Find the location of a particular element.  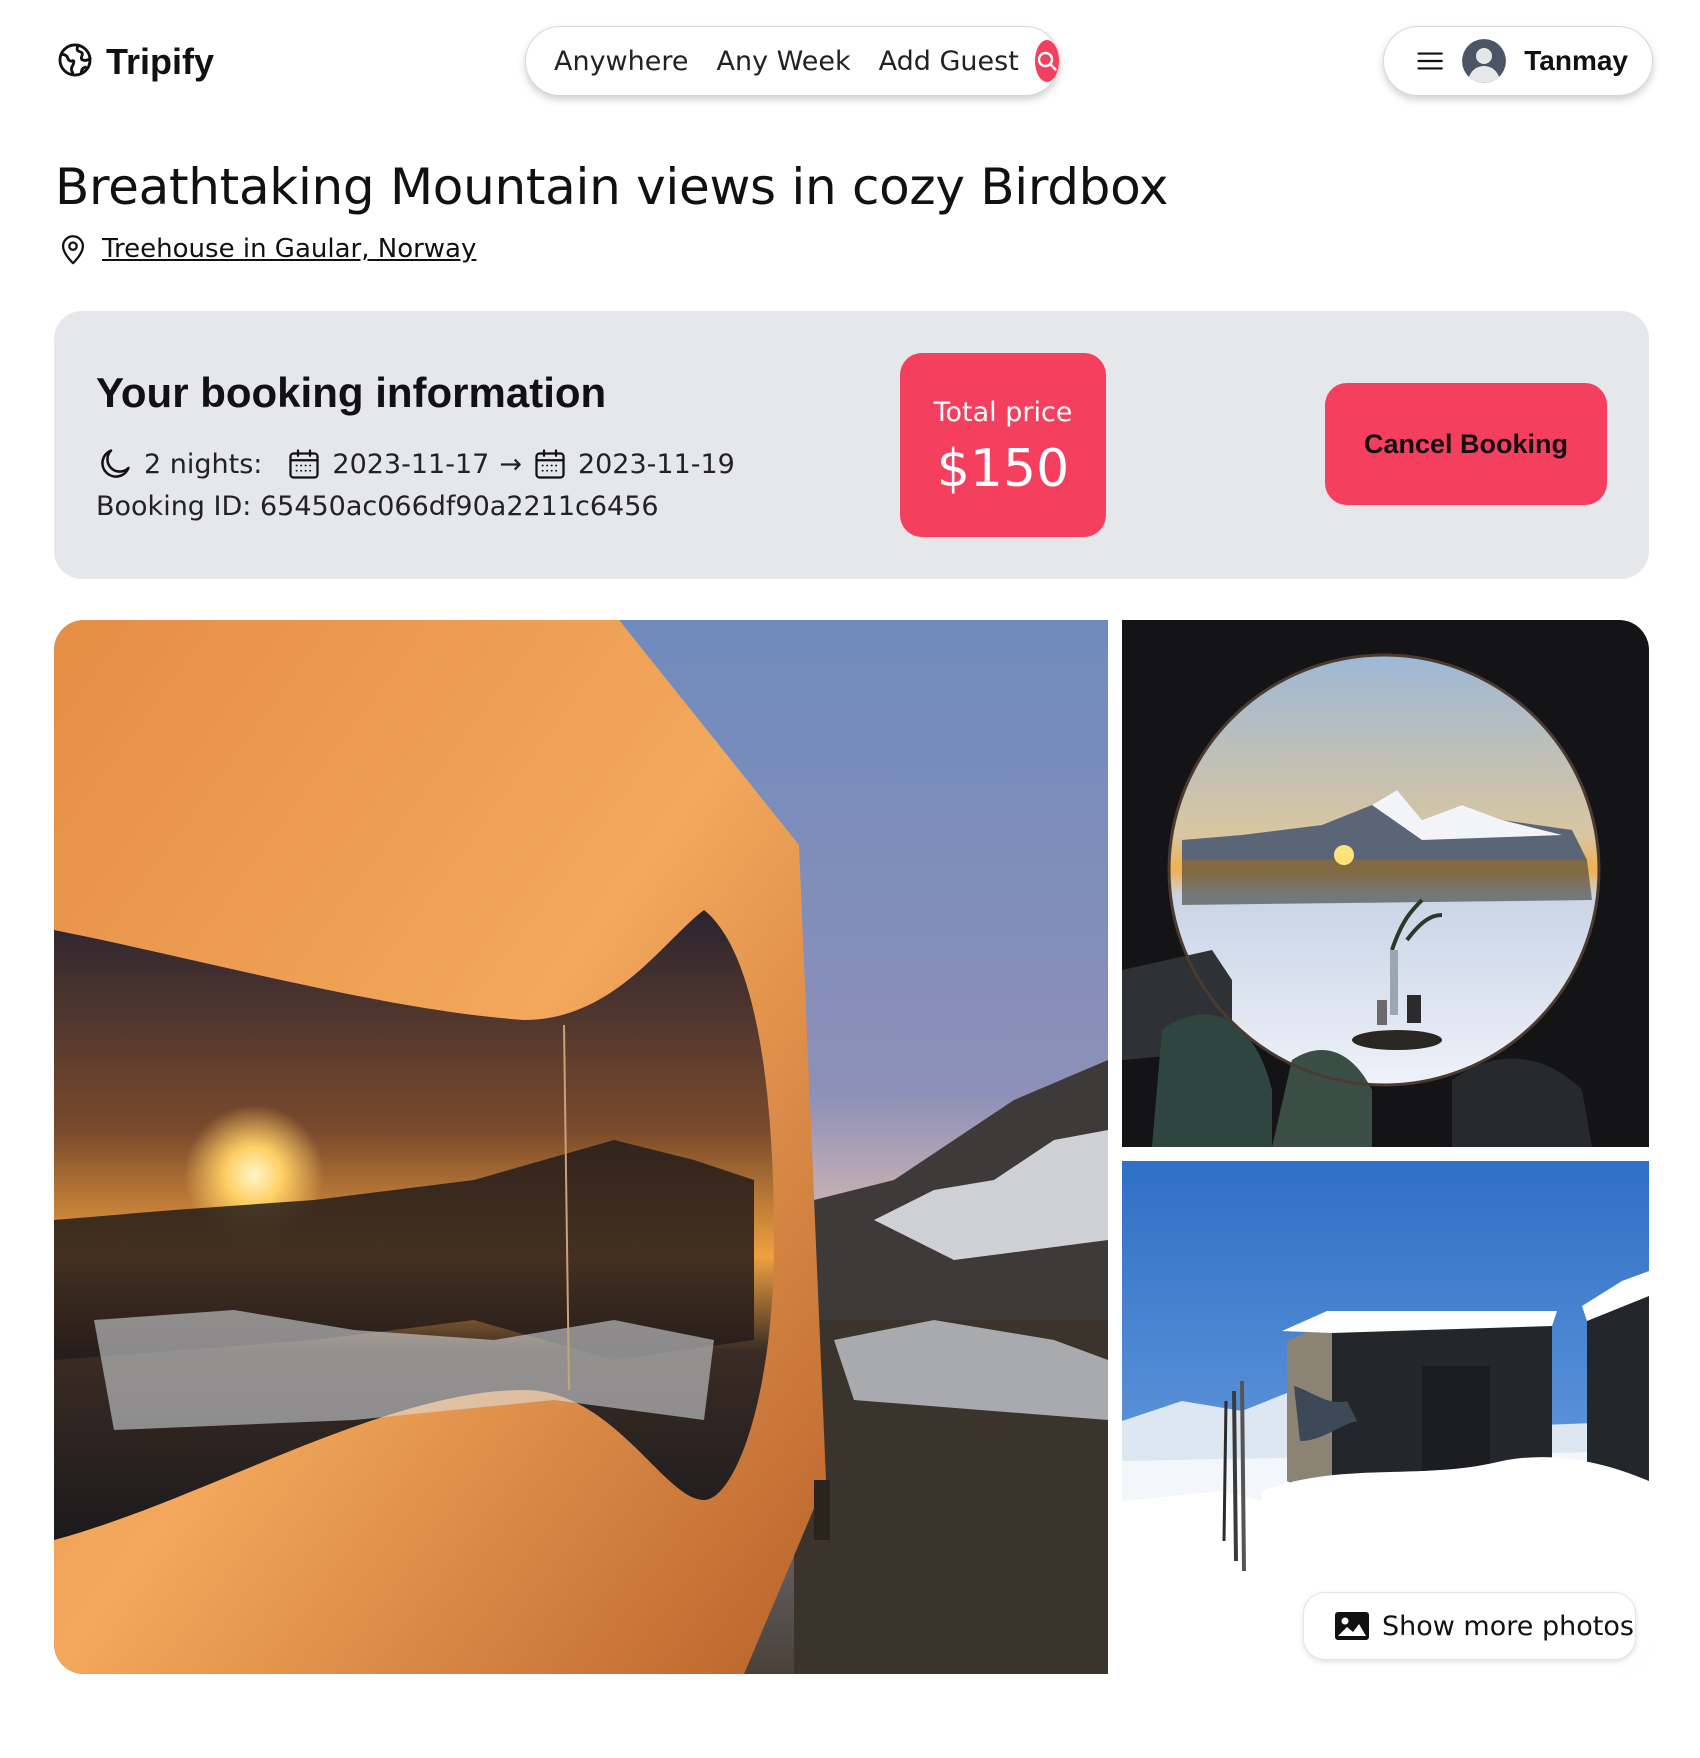

location: Treehouse in Gaular, Norway is located at coordinates (266, 249).